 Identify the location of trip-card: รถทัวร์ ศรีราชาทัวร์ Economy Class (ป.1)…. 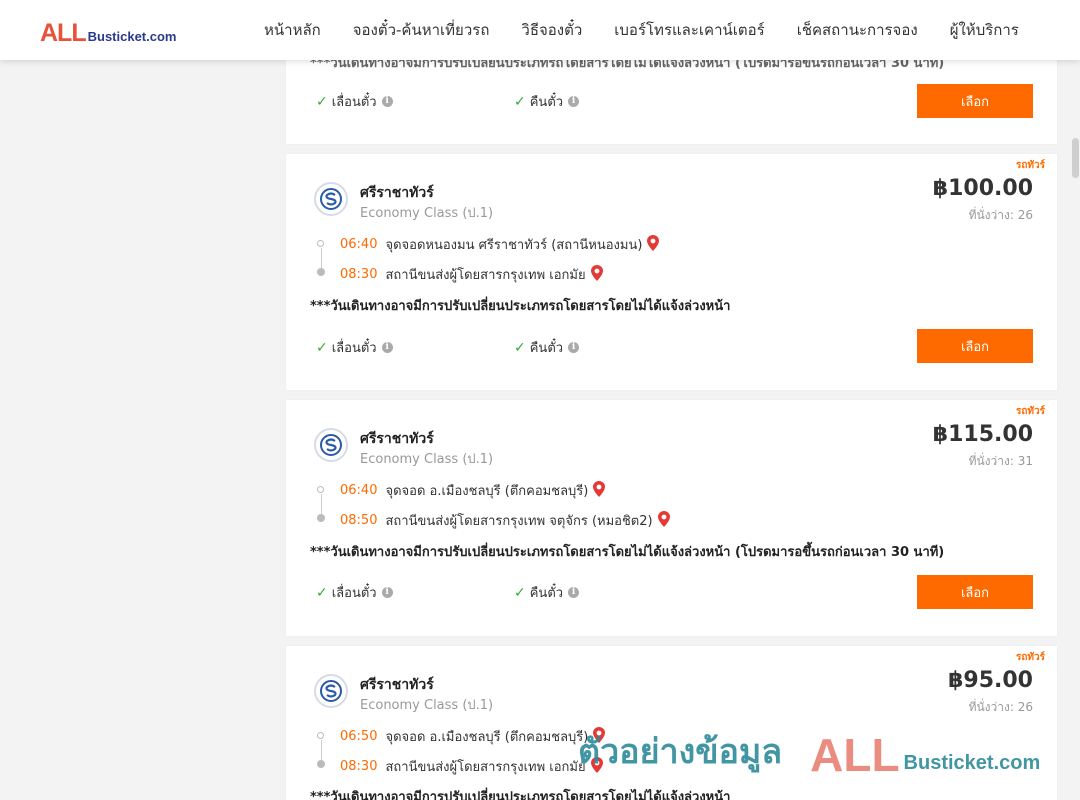
(671, 723).